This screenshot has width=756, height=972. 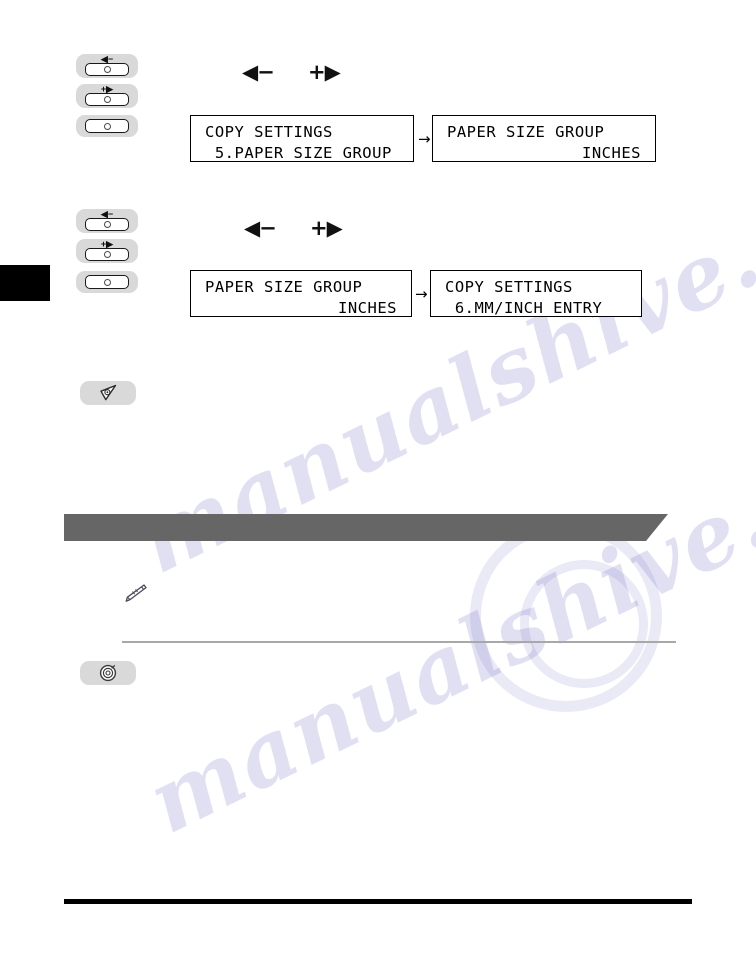 I want to click on plus-right-key-step2: +▶, so click(x=107, y=251).